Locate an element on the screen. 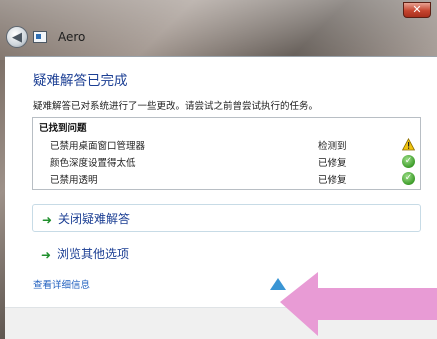 The width and height of the screenshot is (437, 339). table-row: 颜色深度设置得太低 已修复 ✓ is located at coordinates (227, 161).